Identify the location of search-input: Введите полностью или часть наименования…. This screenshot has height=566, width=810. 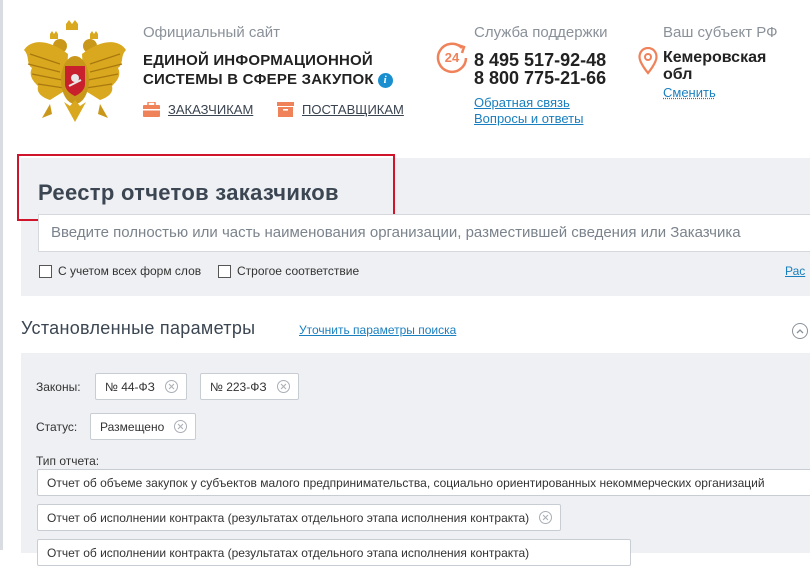
(424, 233).